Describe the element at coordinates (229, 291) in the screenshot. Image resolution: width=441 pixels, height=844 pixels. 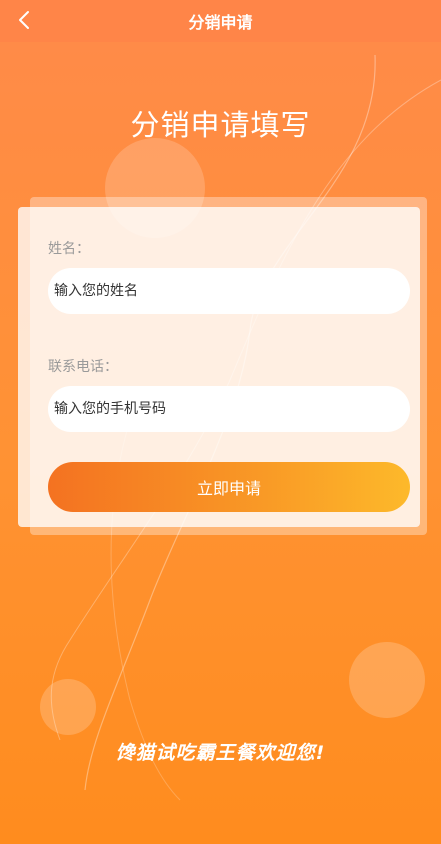
I see `name-input` at that location.